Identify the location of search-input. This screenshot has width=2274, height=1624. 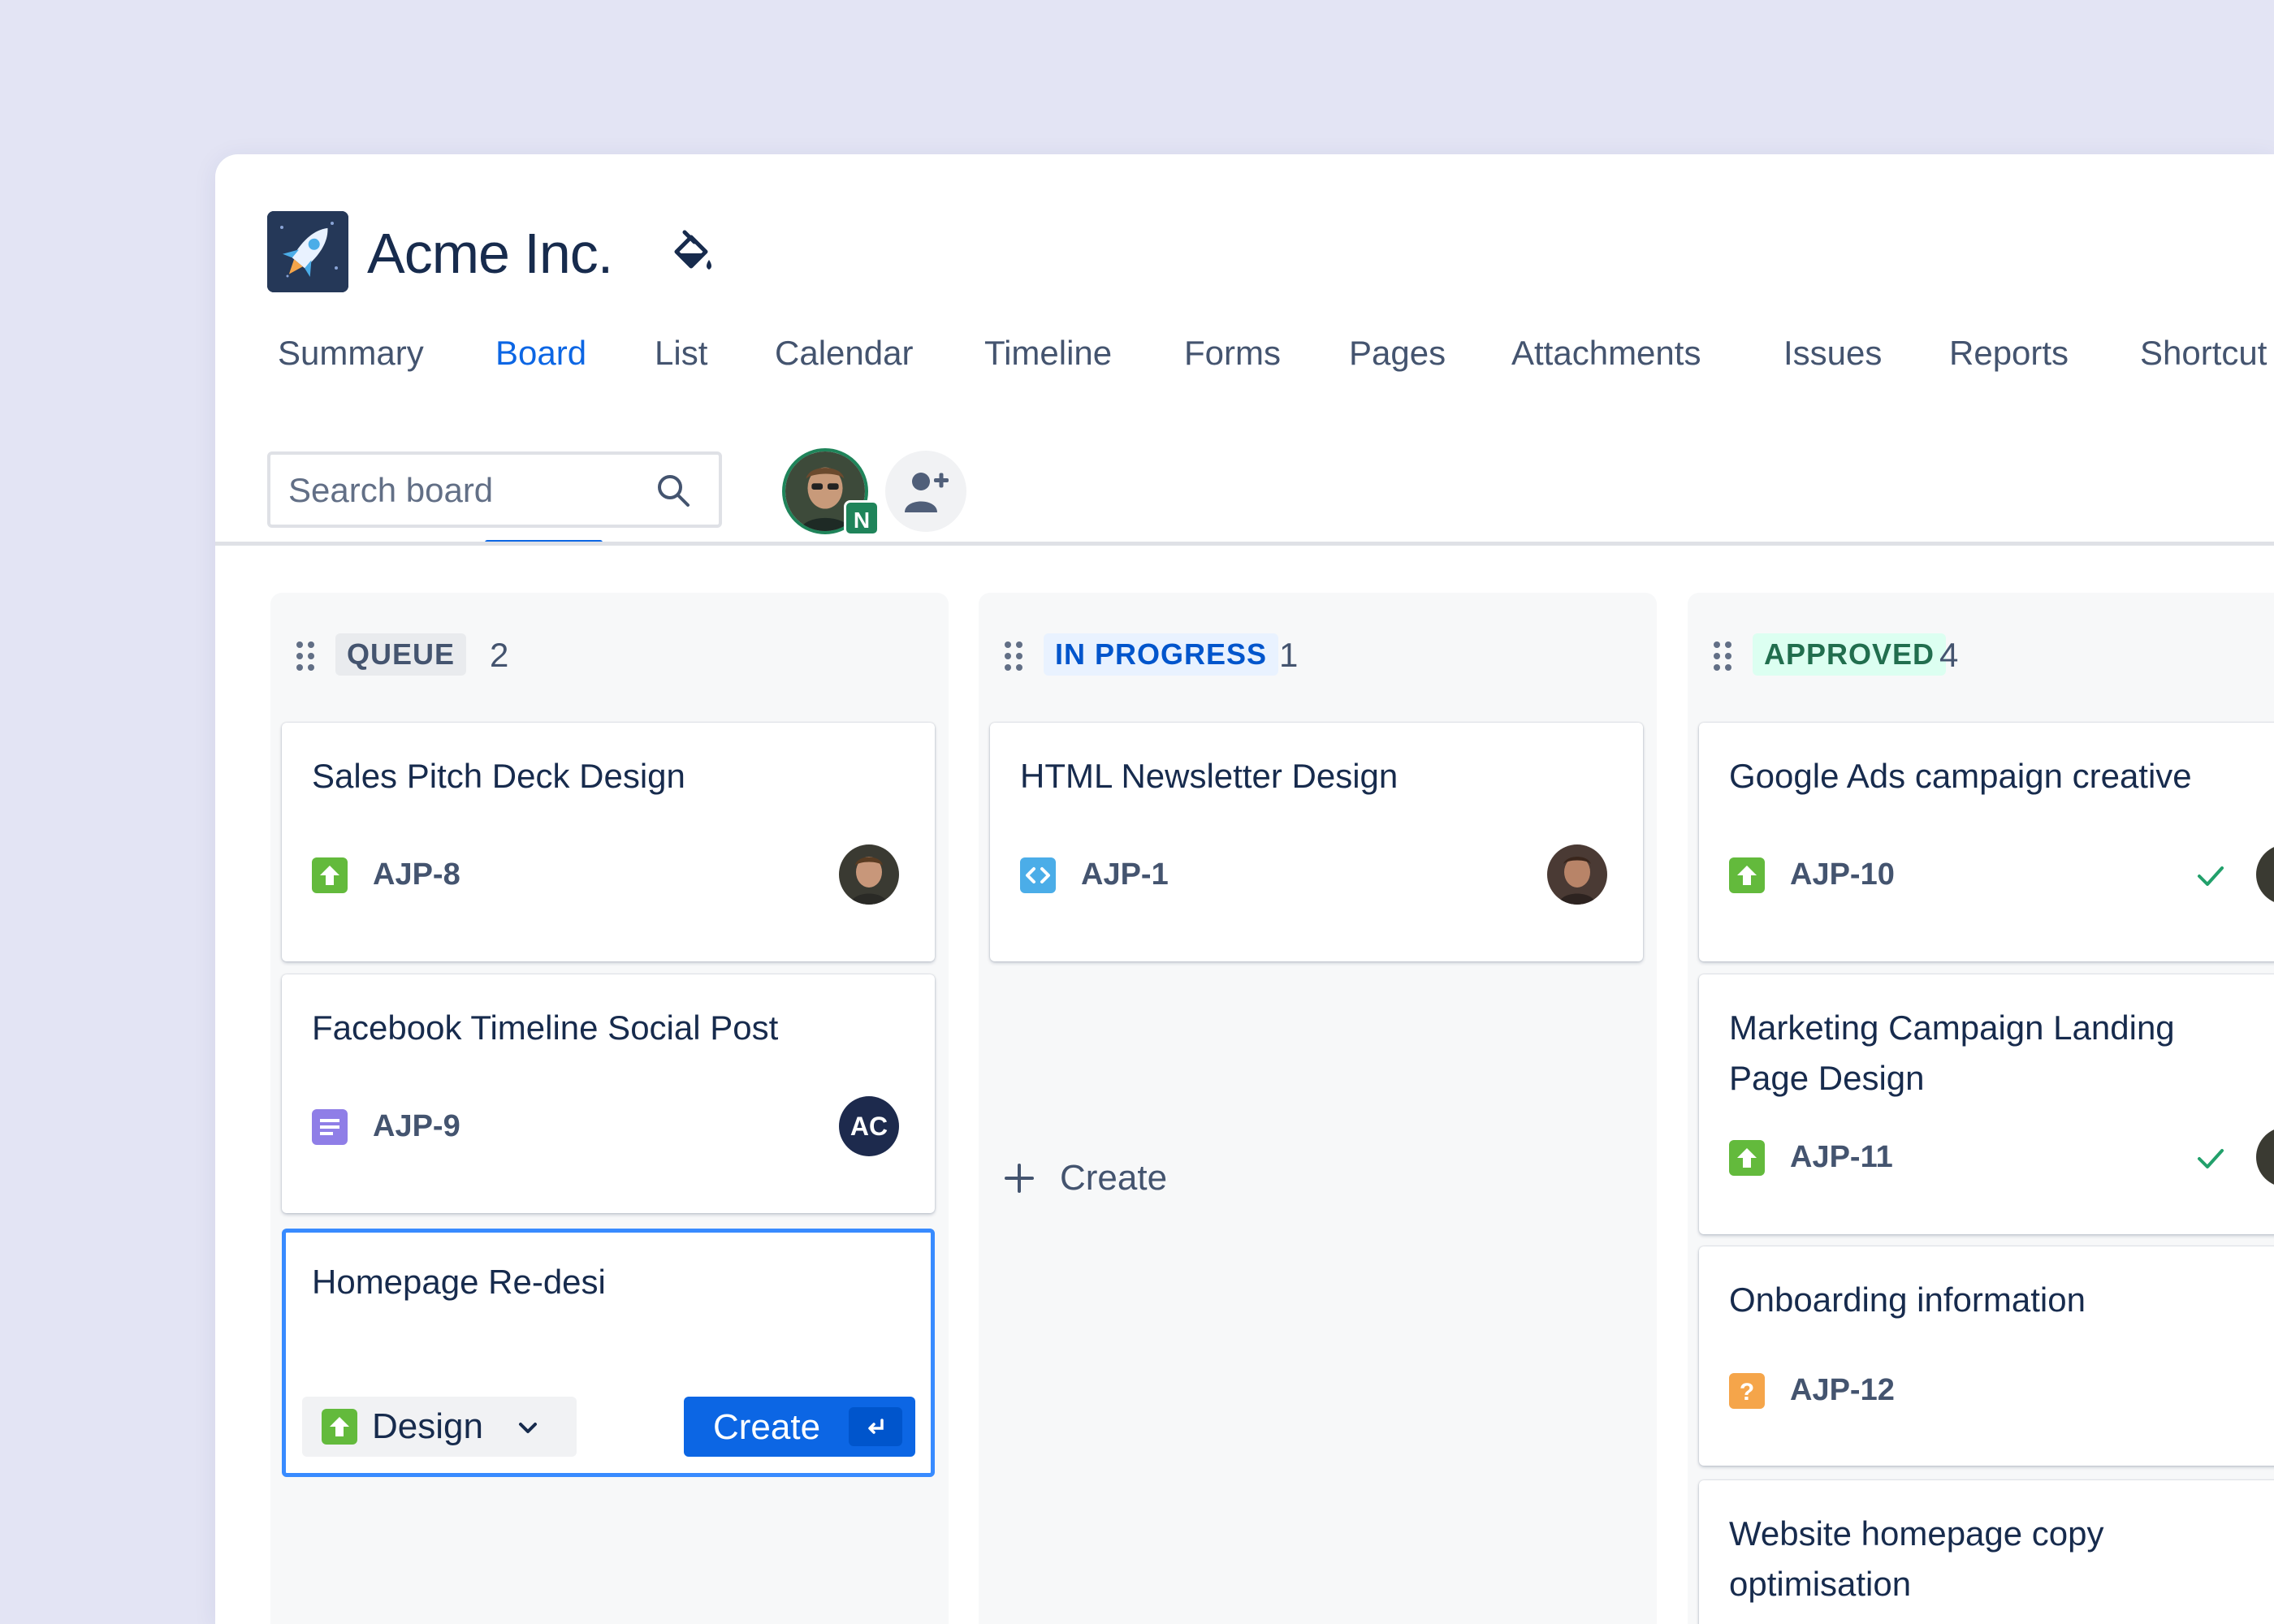
(467, 491).